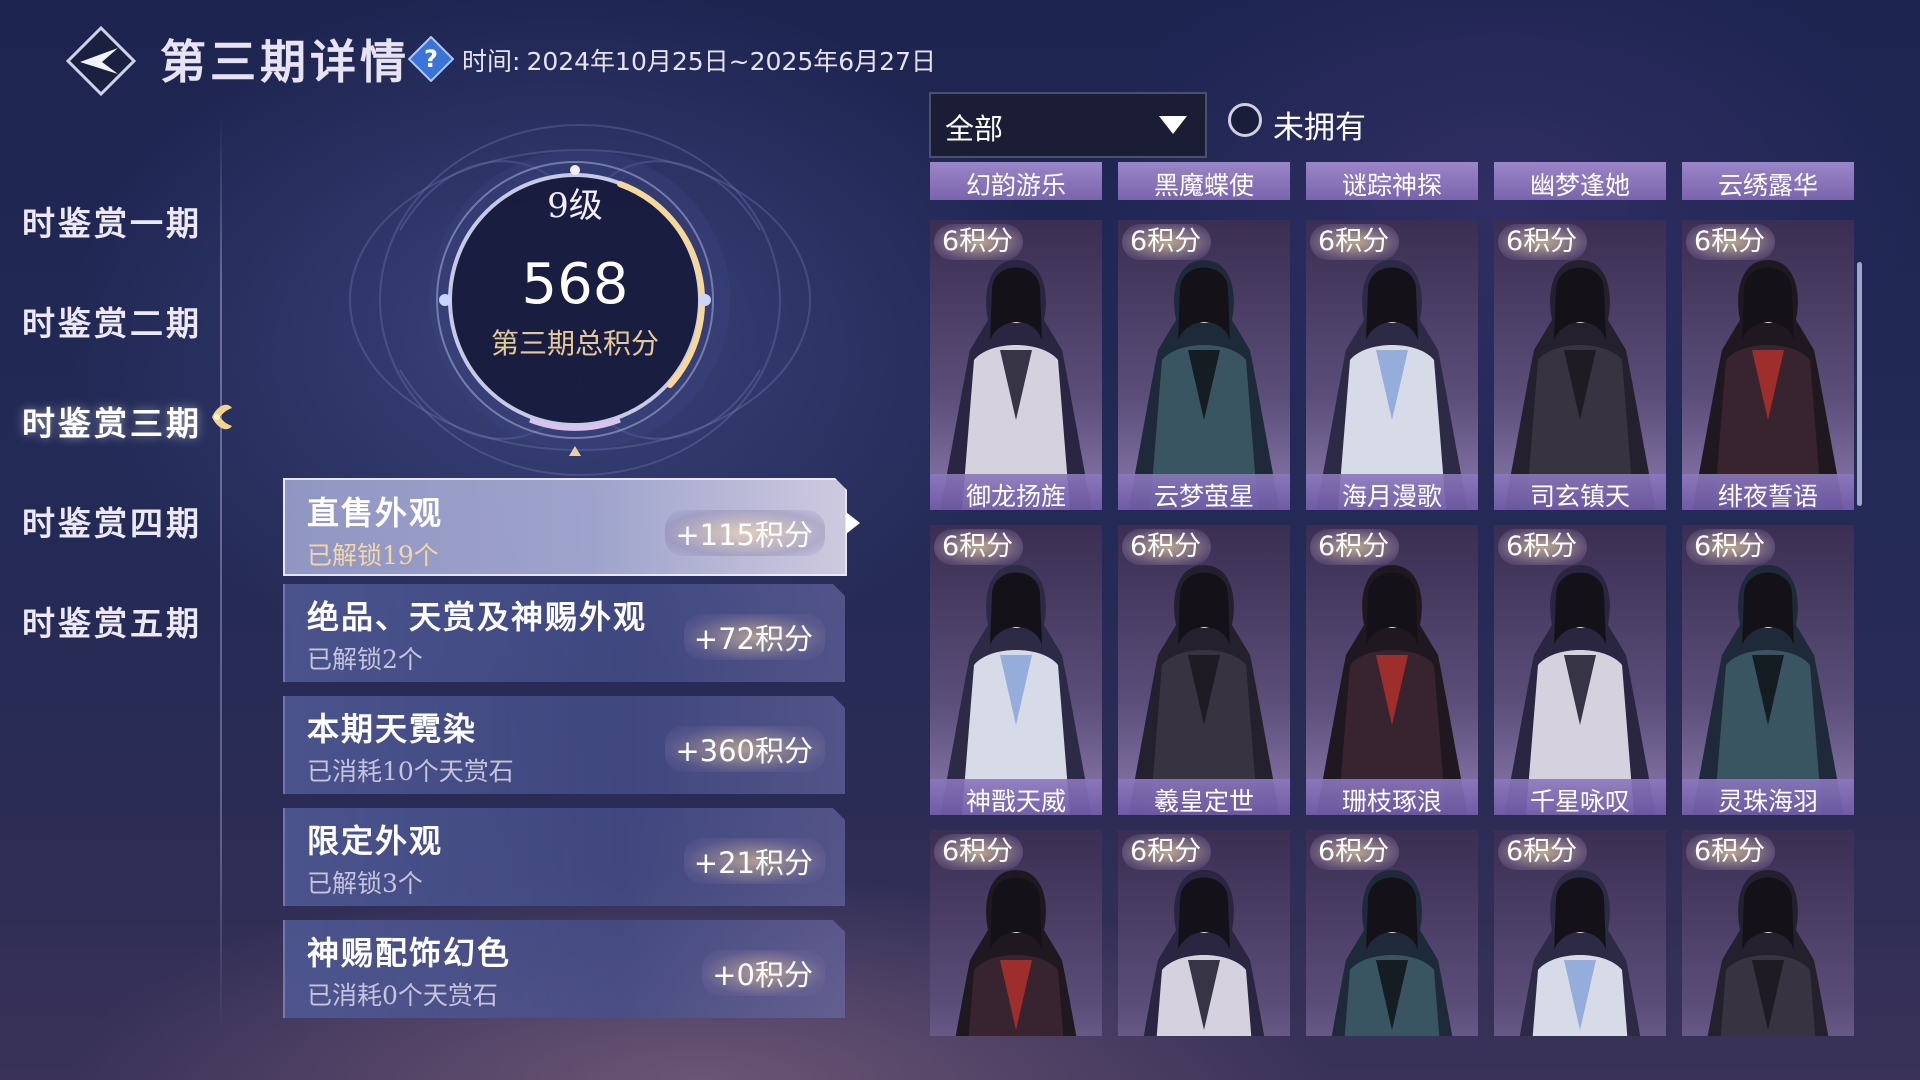 The image size is (1920, 1080). What do you see at coordinates (1015, 185) in the screenshot?
I see `costume-name: 幻韵游乐` at bounding box center [1015, 185].